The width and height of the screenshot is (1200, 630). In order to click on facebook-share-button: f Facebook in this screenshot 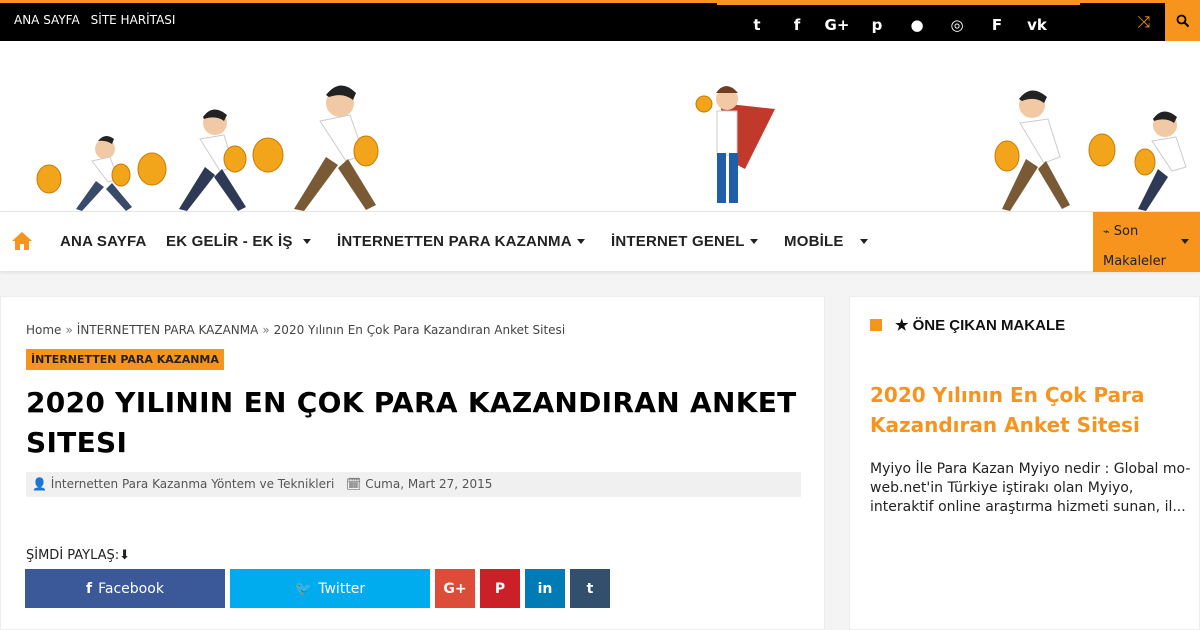, I will do `click(125, 588)`.